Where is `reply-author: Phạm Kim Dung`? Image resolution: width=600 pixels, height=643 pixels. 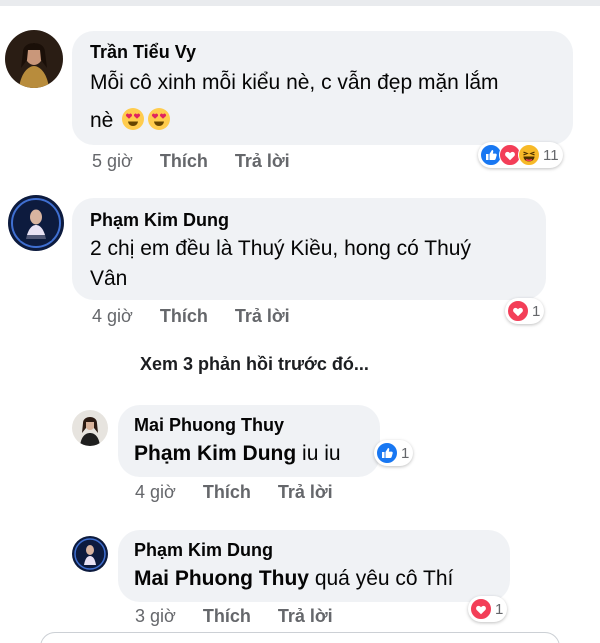
reply-author: Phạm Kim Dung is located at coordinates (203, 550).